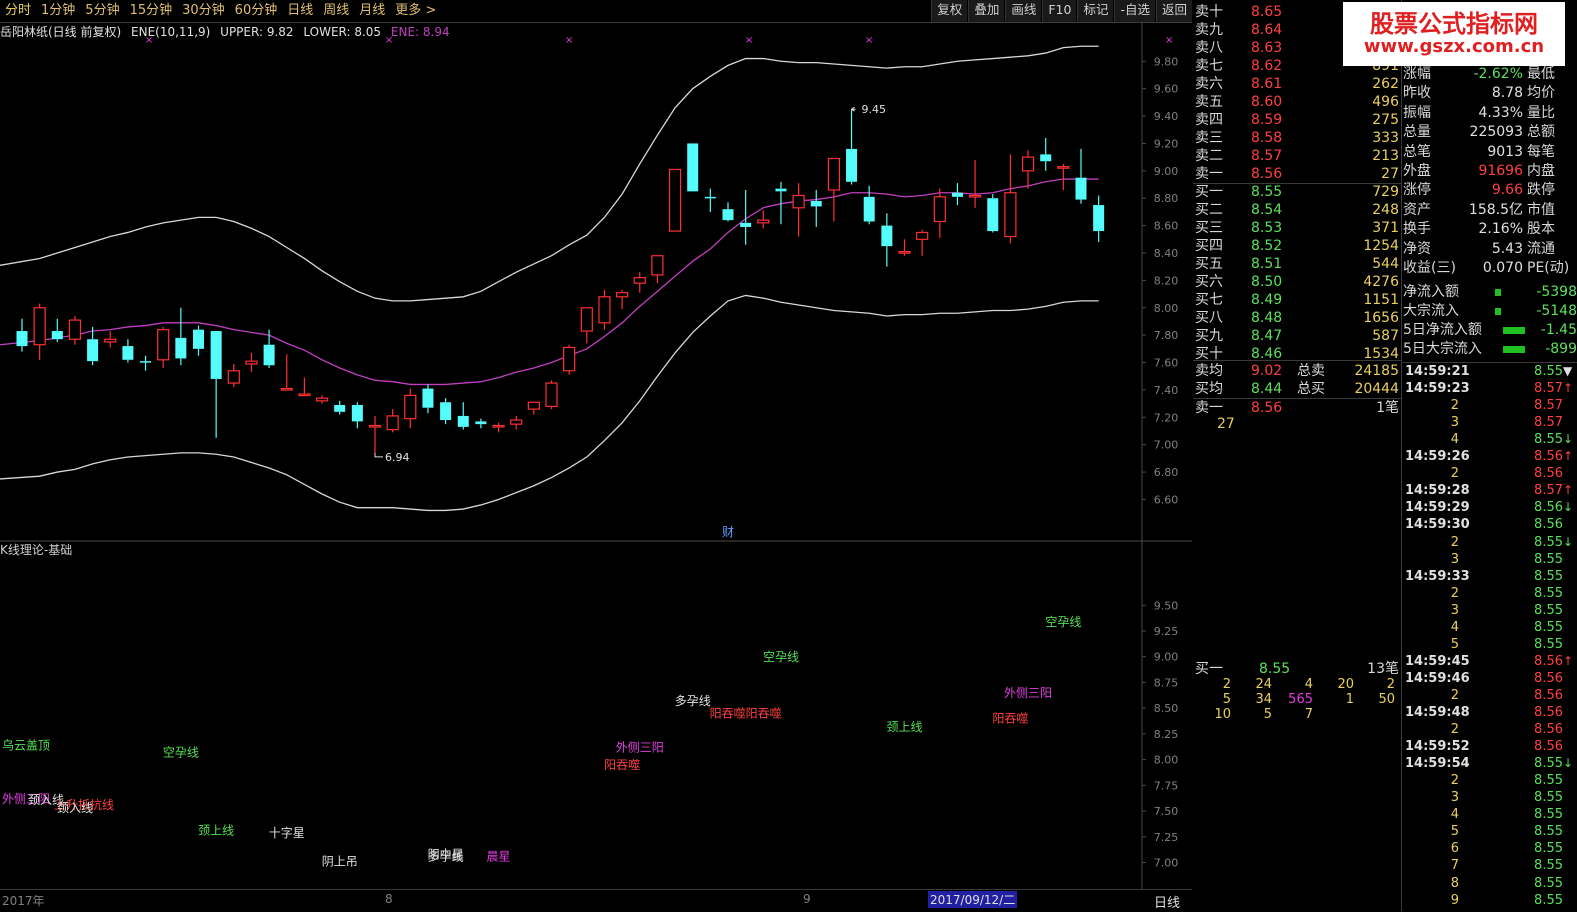 Image resolution: width=1577 pixels, height=912 pixels. I want to click on period-tab: 60分钟, so click(256, 11).